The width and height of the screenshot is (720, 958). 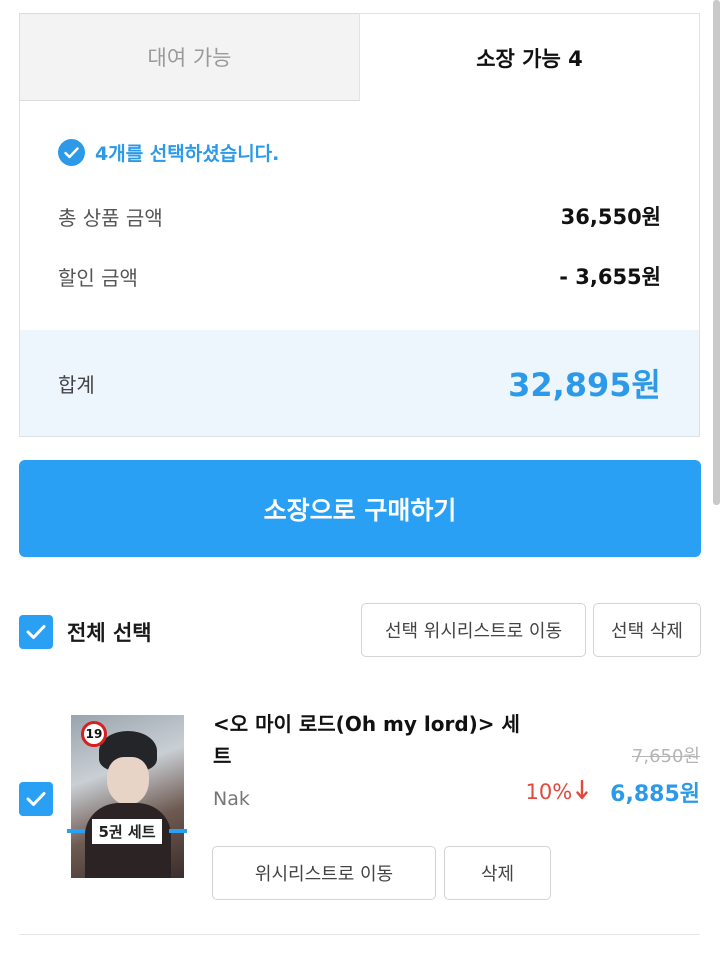 I want to click on item-title: <오 마이 로드(Oh my lord)> 세트, so click(x=368, y=740).